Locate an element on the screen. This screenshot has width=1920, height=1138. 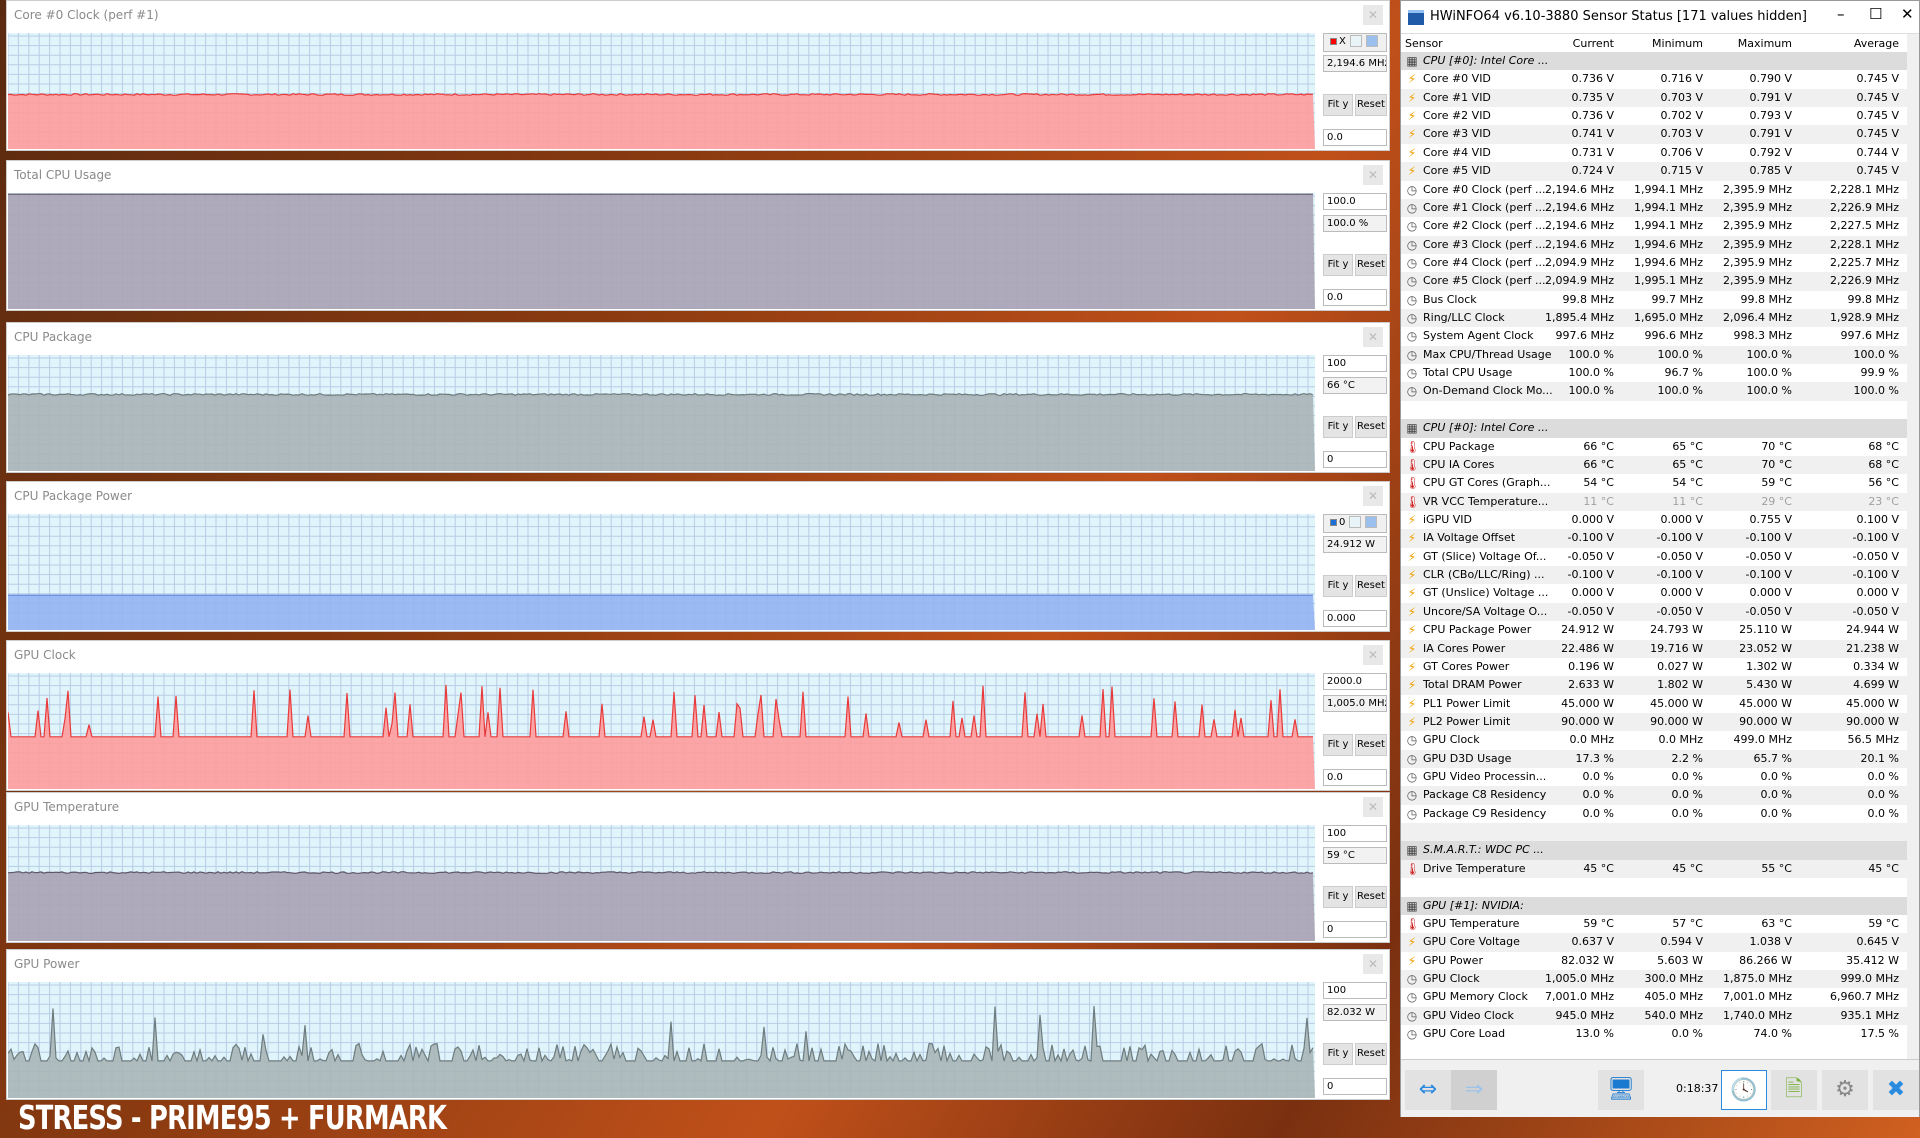
column-sensor: Sensor is located at coordinates (1424, 43).